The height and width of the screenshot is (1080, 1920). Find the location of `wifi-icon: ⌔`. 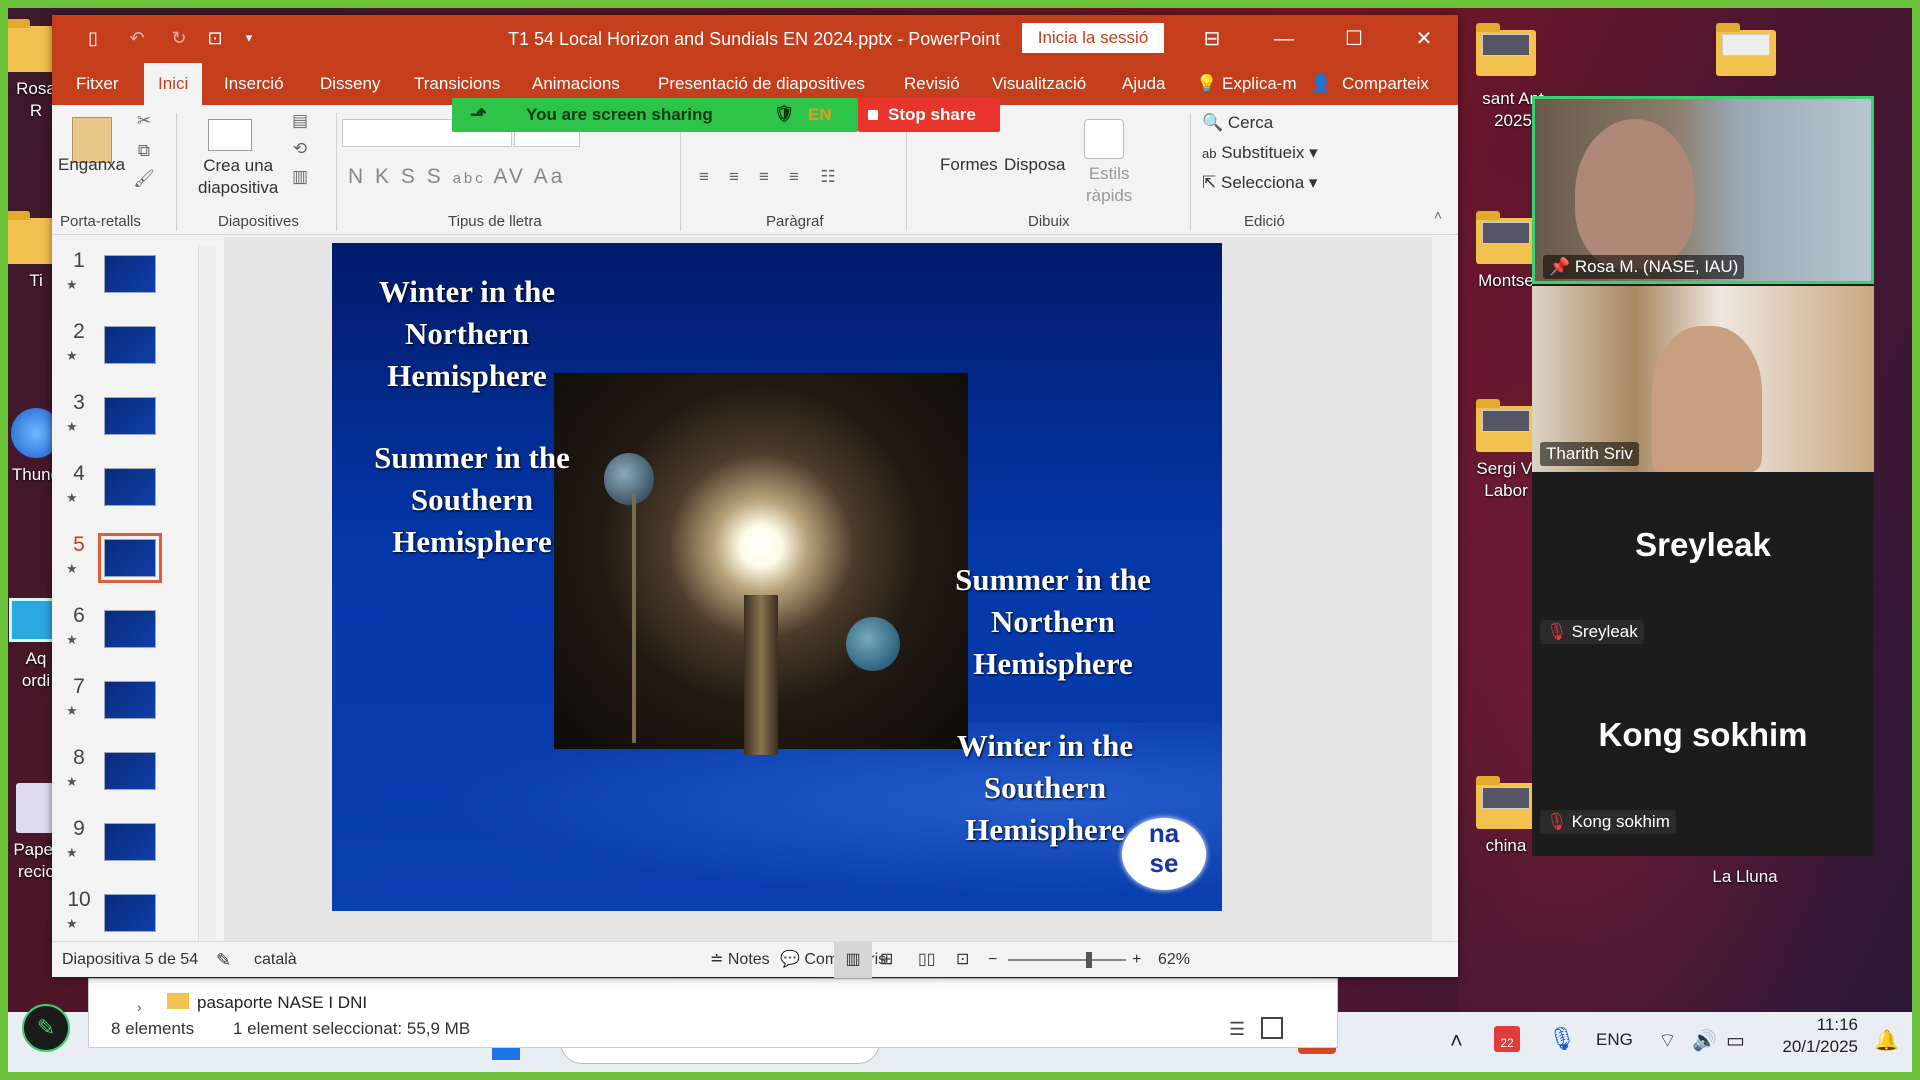

wifi-icon: ⌔ is located at coordinates (1667, 1040).